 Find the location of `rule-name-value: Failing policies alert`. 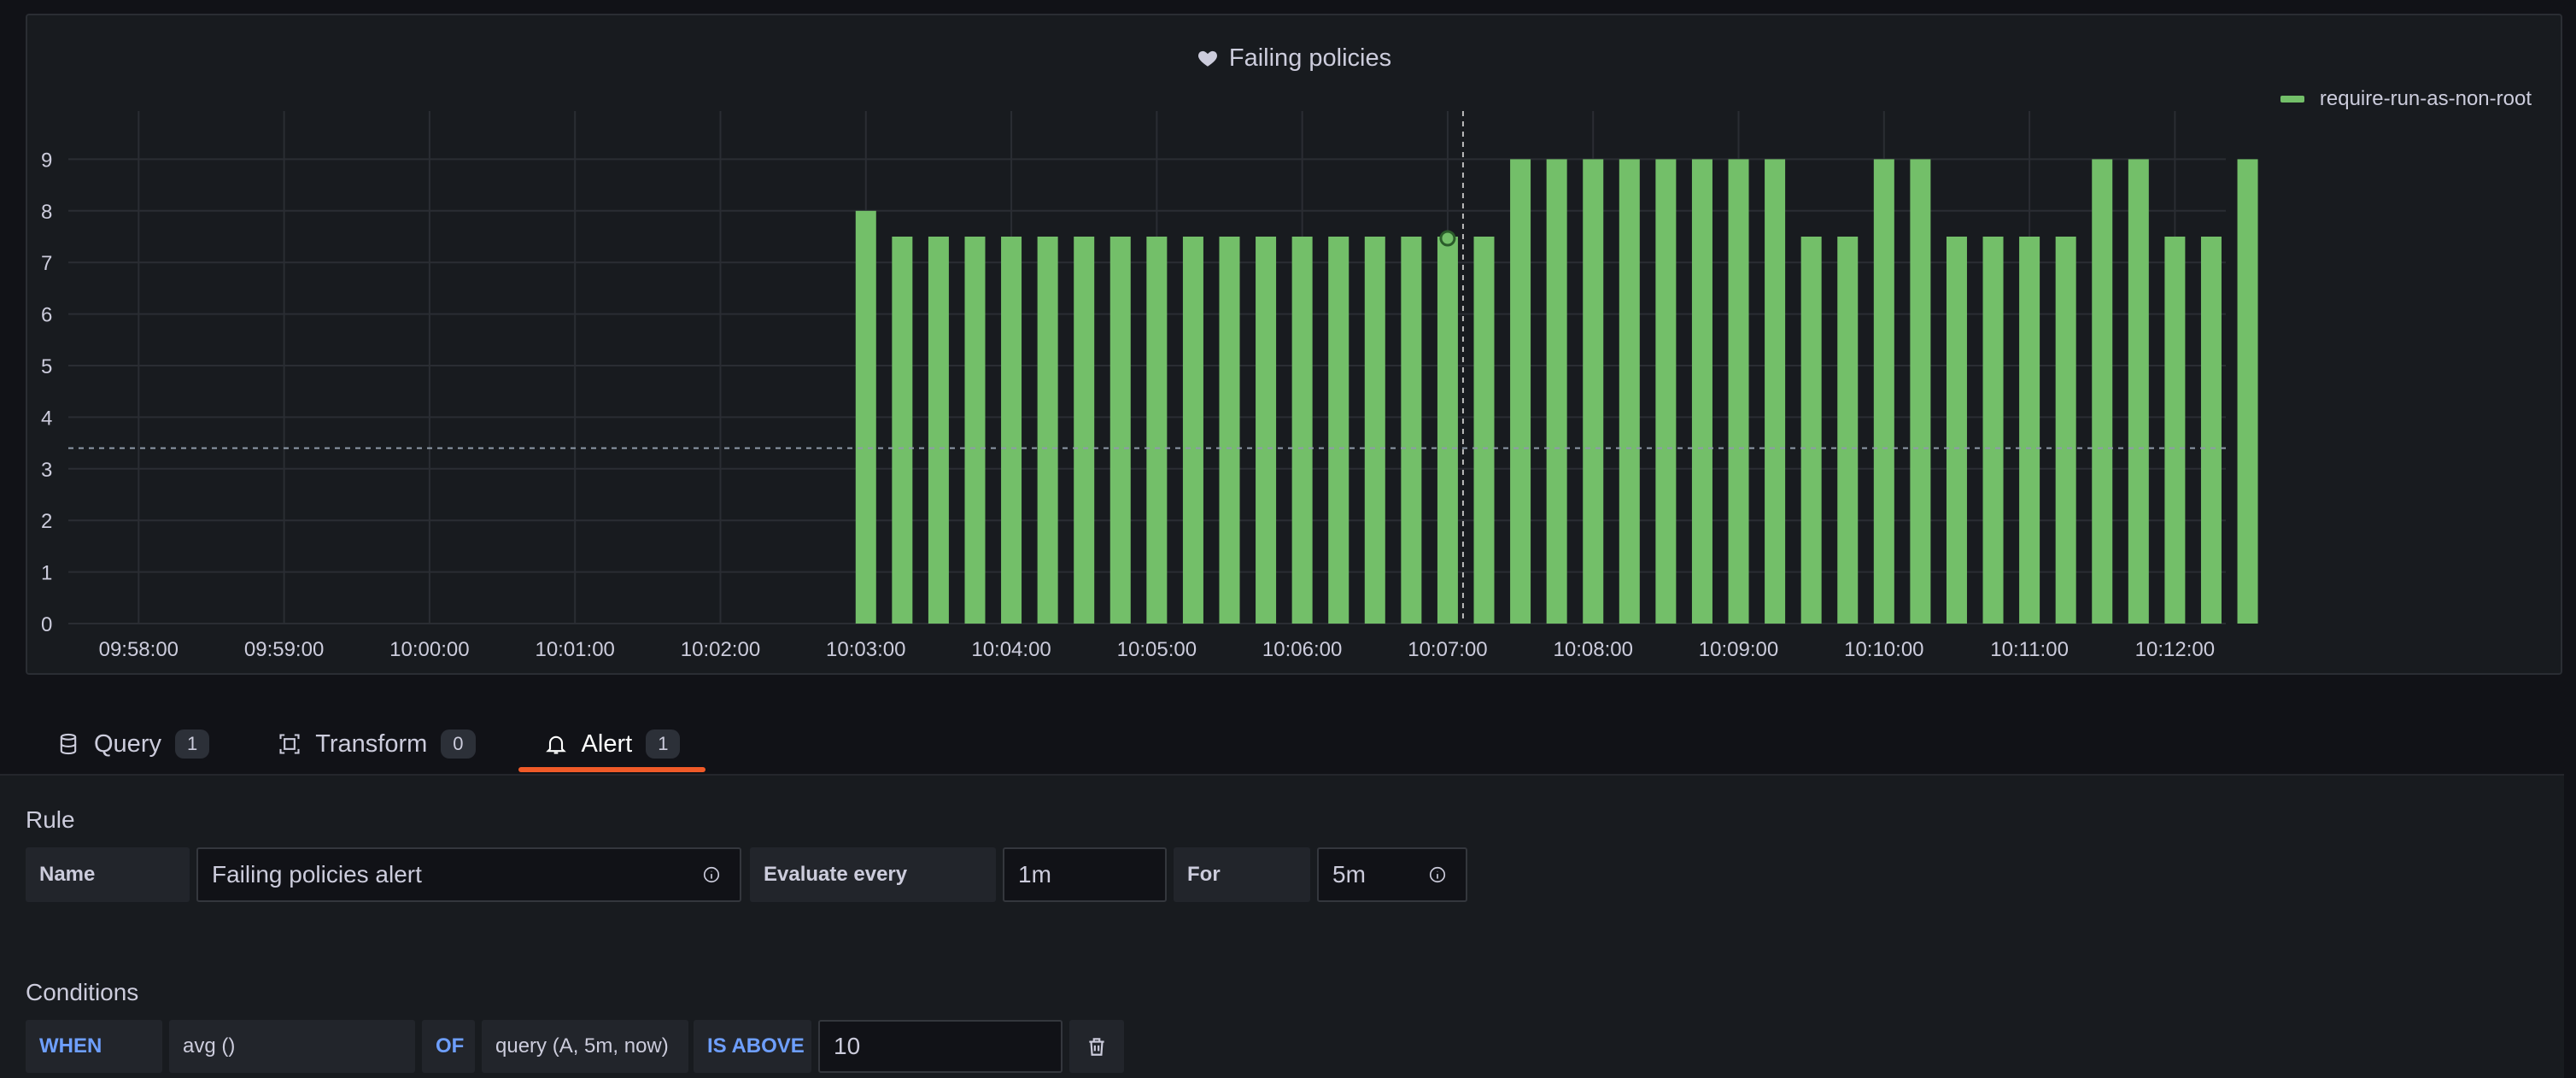

rule-name-value: Failing policies alert is located at coordinates (317, 875).